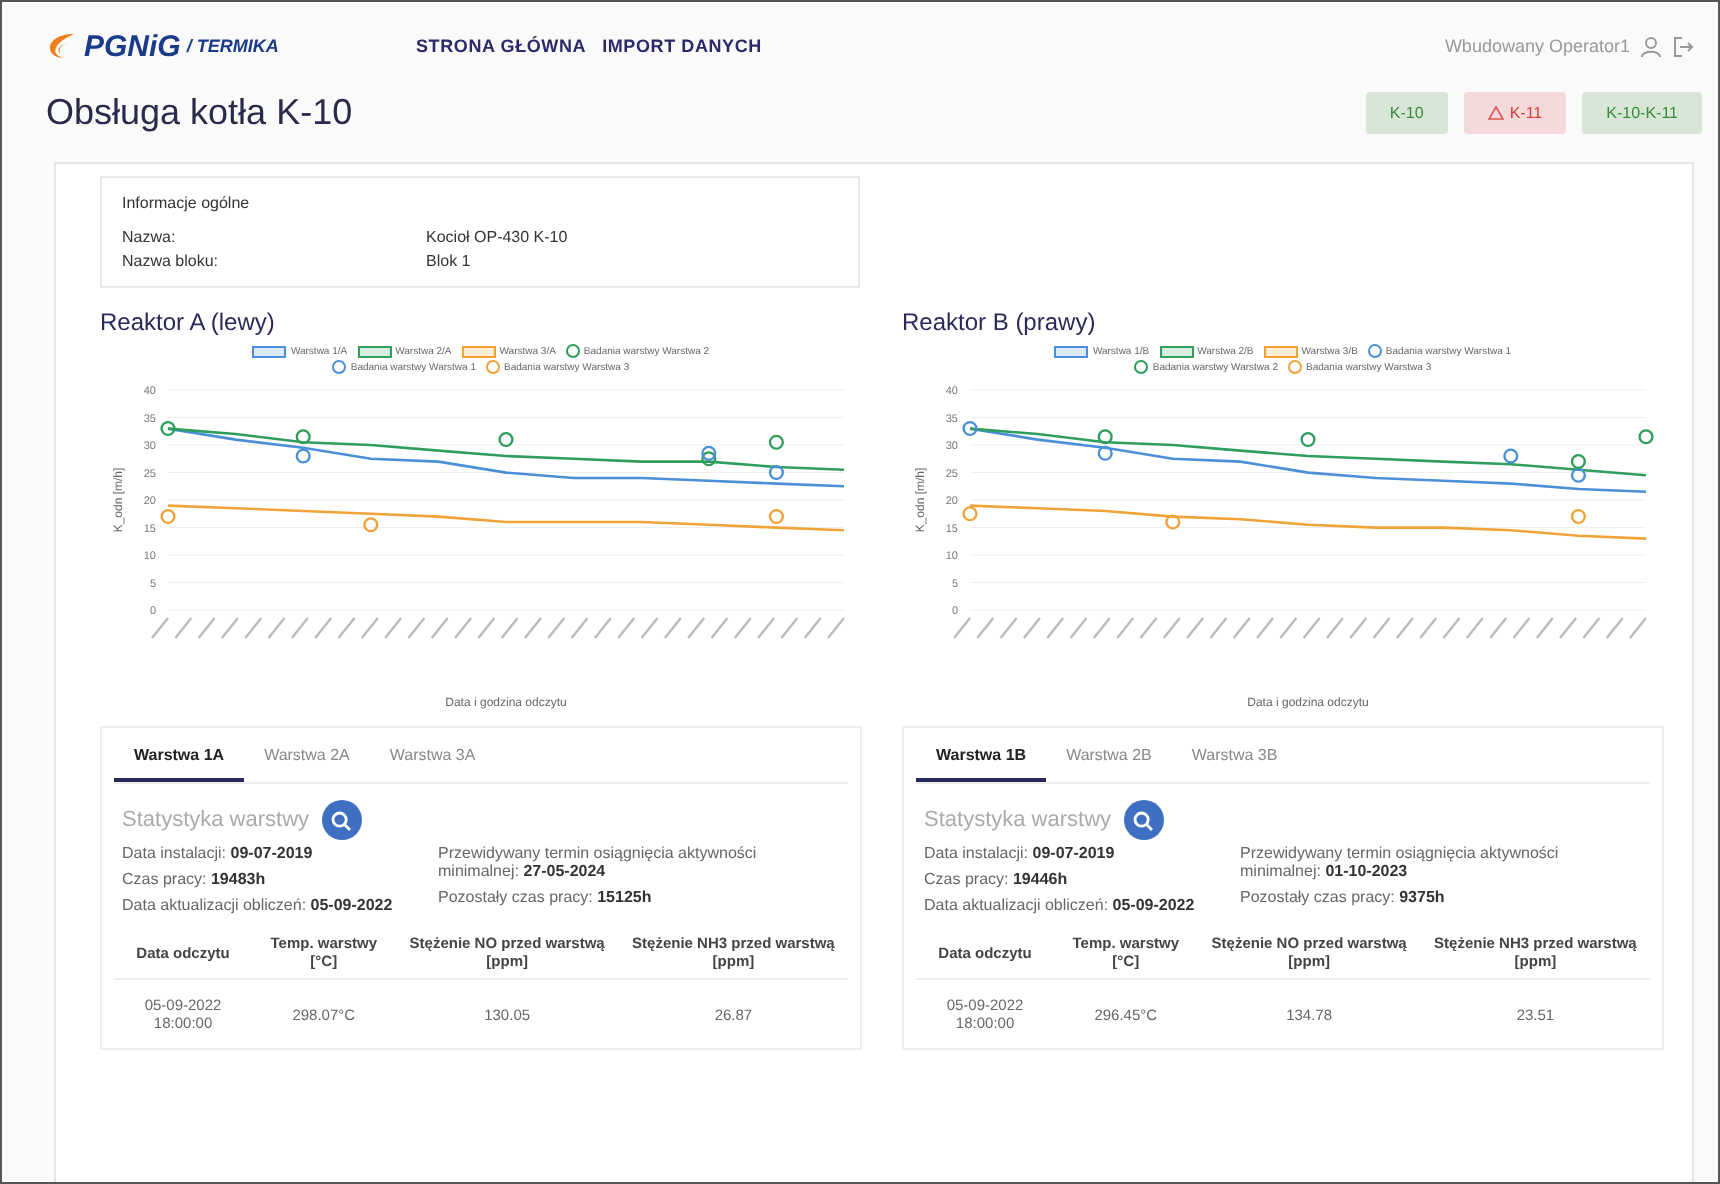 The height and width of the screenshot is (1184, 1720). What do you see at coordinates (150, 237) in the screenshot?
I see `info-label: Nazwa:` at bounding box center [150, 237].